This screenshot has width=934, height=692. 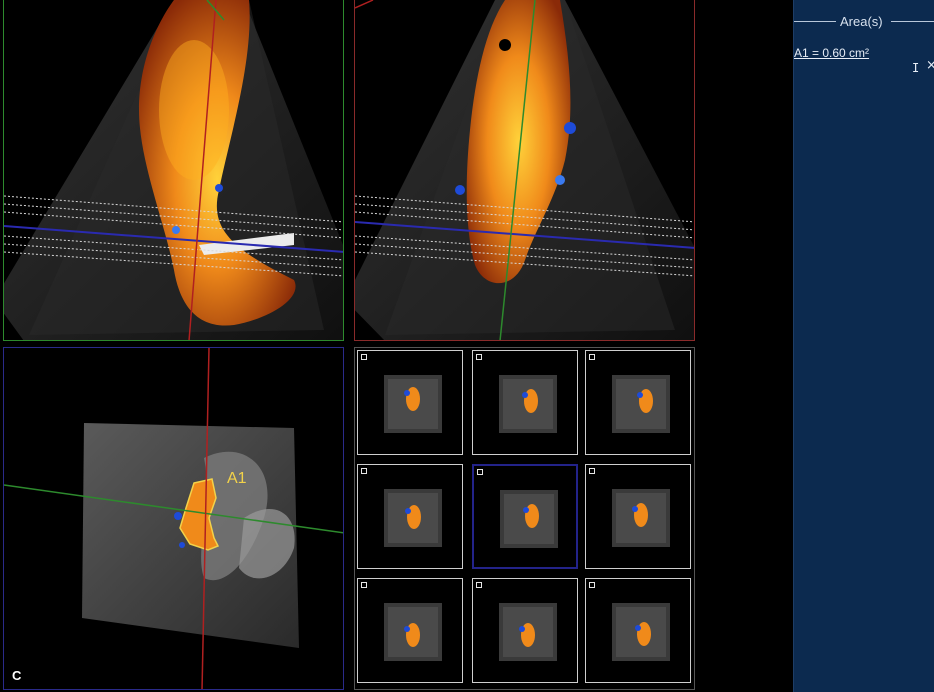 What do you see at coordinates (915, 68) in the screenshot?
I see `text-cursor-icon: I` at bounding box center [915, 68].